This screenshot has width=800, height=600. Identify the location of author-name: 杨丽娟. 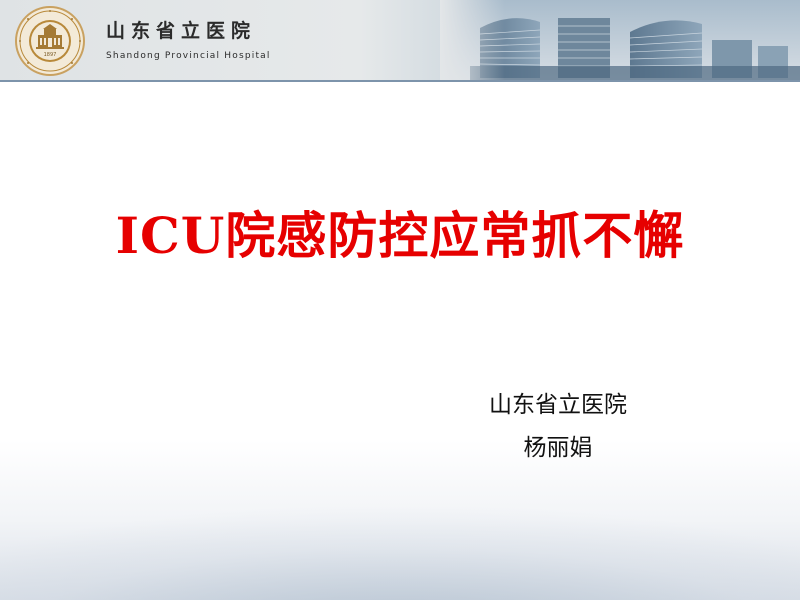
(558, 448).